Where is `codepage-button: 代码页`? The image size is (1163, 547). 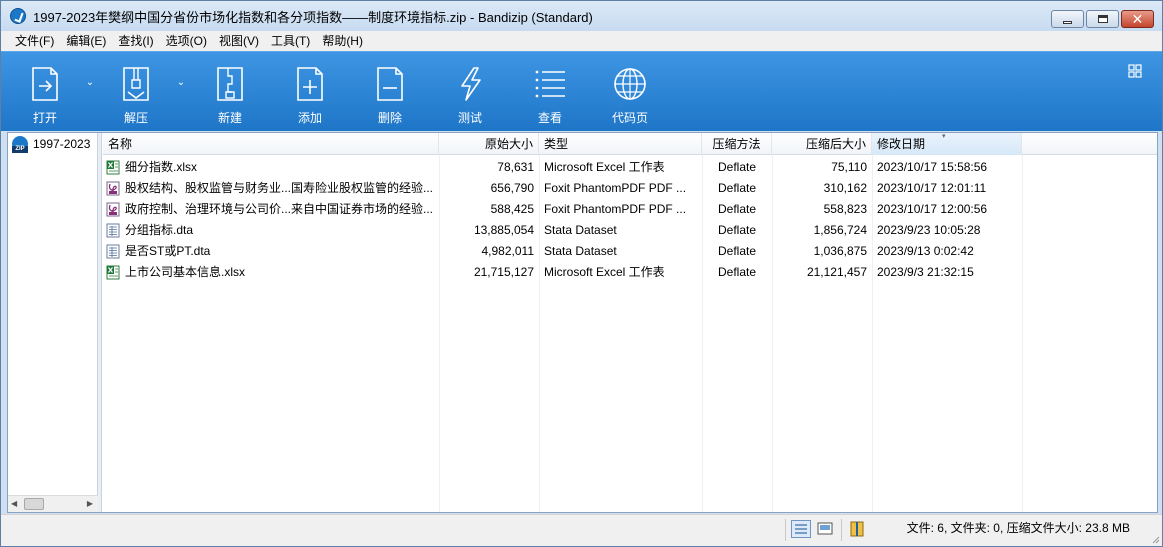
codepage-button: 代码页 is located at coordinates (630, 92).